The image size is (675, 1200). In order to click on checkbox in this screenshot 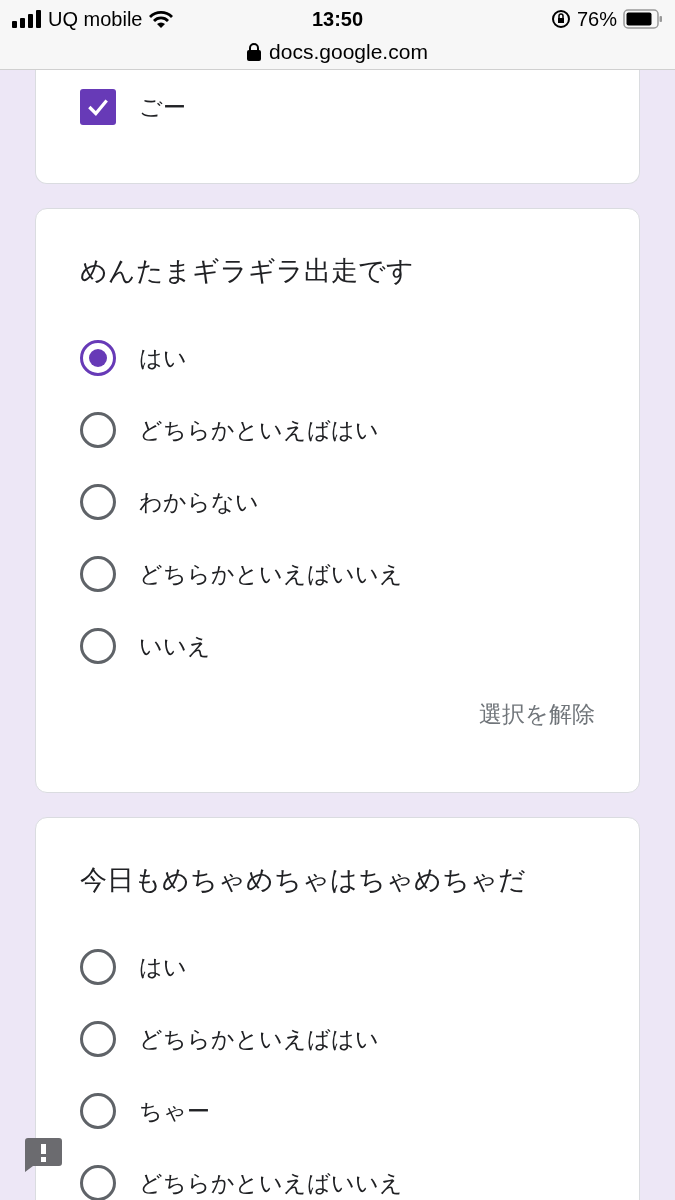, I will do `click(98, 107)`.